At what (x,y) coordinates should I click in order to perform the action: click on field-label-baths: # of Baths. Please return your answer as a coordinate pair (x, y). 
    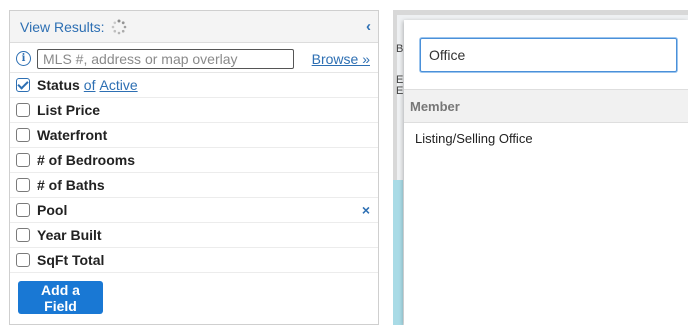
    Looking at the image, I should click on (71, 185).